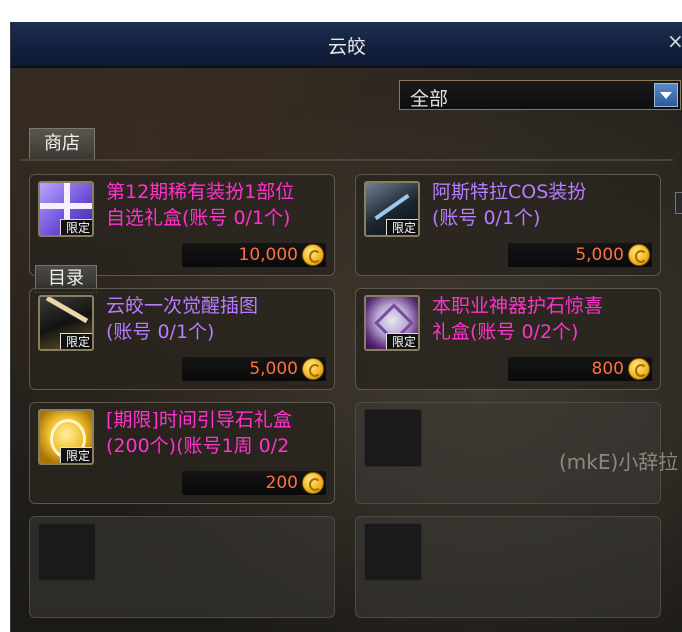 The width and height of the screenshot is (682, 632). Describe the element at coordinates (217, 205) in the screenshot. I see `item-name: 第12期稀有装扮1部位 自选礼盒(账号 0/1个)` at that location.